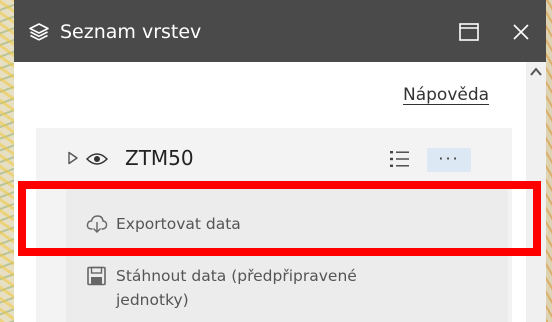 The image size is (552, 322). I want to click on menu-item-label: Stáhnout data (předpřipravené jednotky), so click(236, 288).